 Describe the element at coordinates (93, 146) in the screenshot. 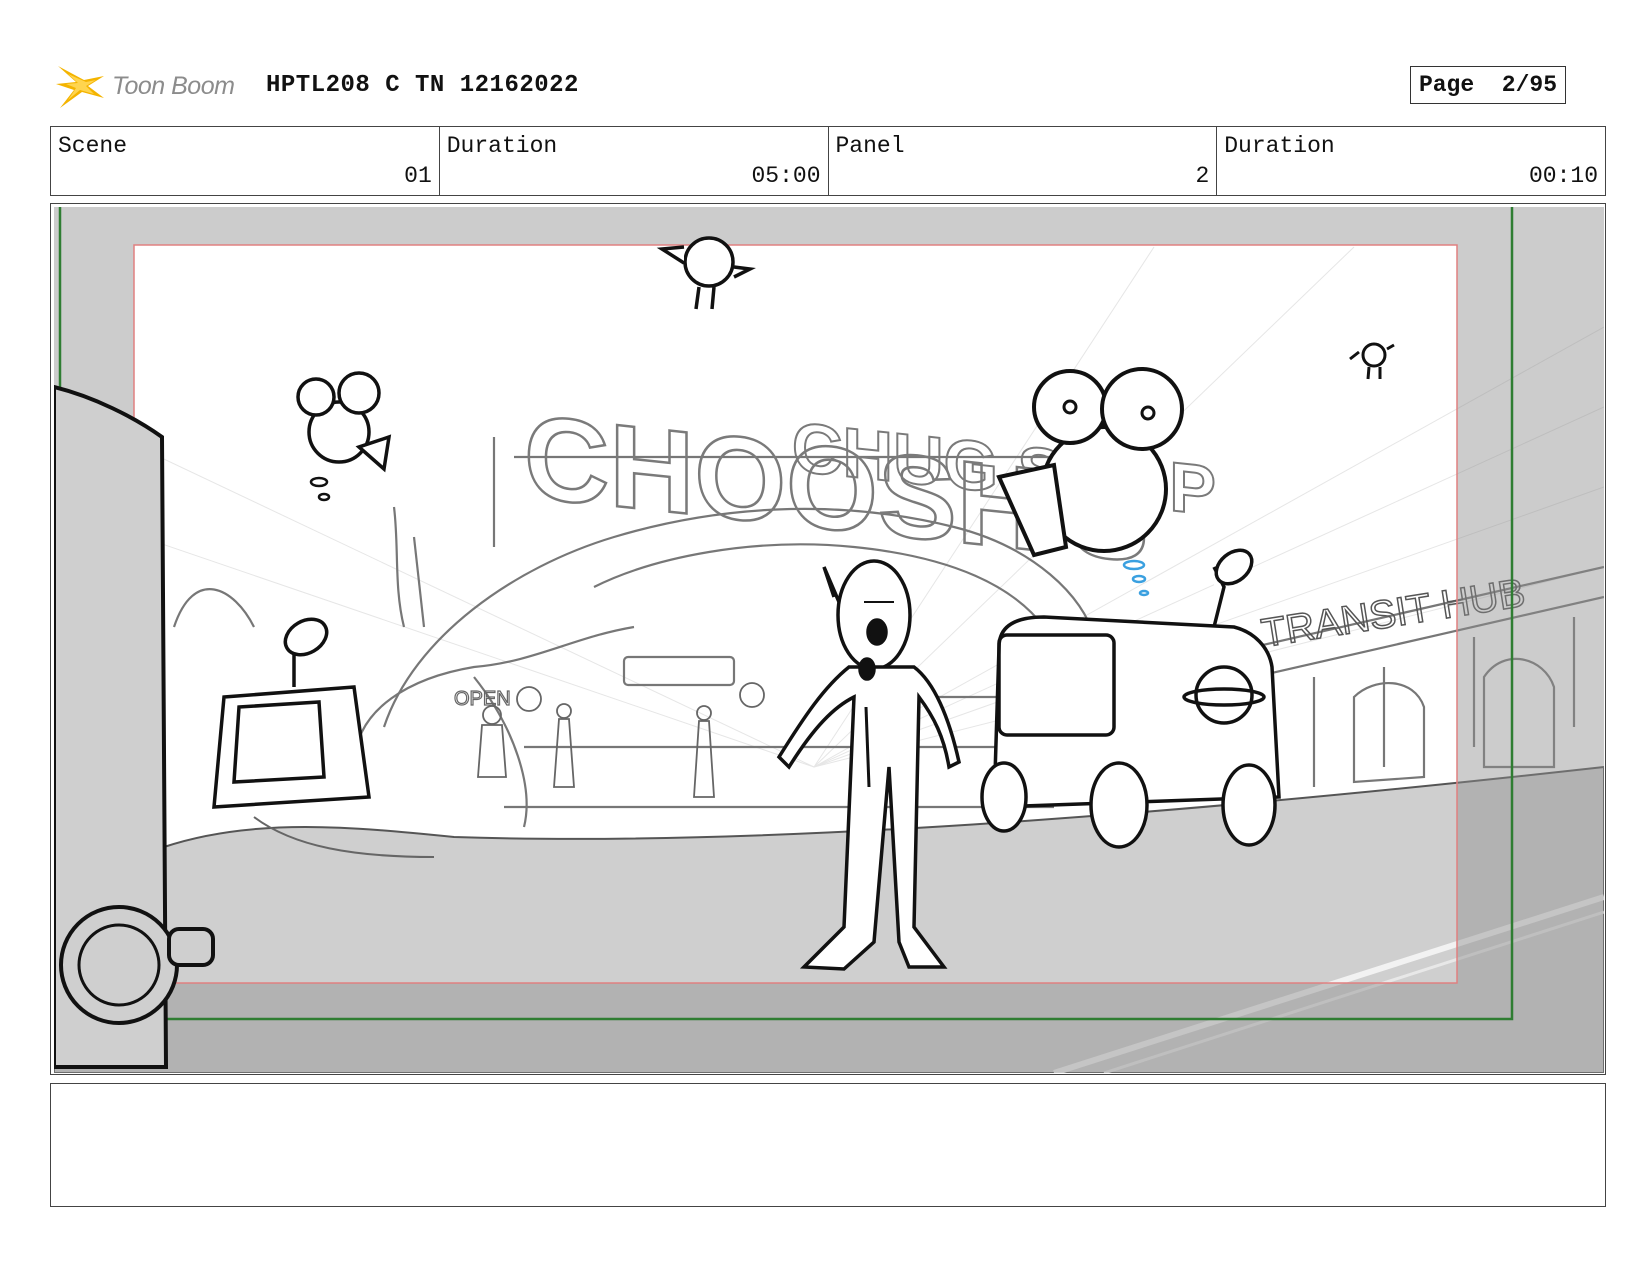

I see `scene-label: Scene` at that location.